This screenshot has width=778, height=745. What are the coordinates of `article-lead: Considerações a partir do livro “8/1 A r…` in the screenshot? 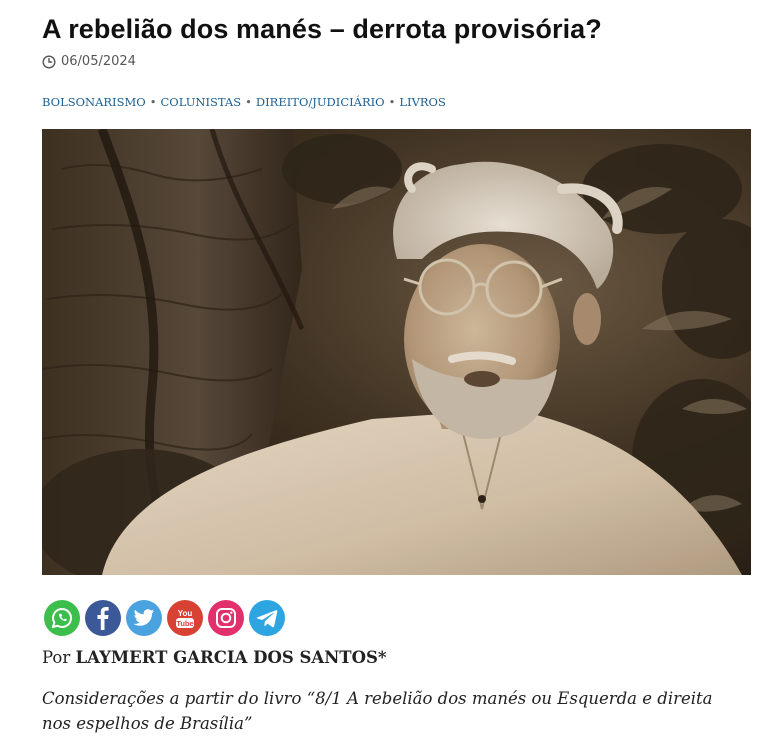 It's located at (377, 711).